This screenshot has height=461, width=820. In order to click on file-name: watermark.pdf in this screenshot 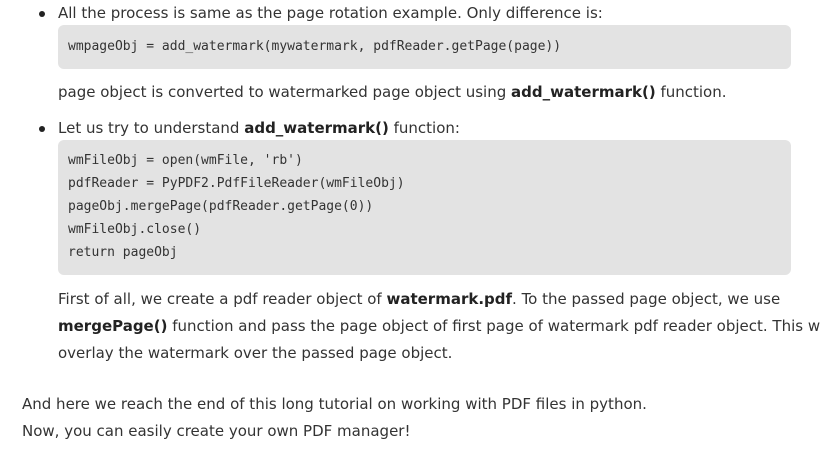, I will do `click(449, 299)`.